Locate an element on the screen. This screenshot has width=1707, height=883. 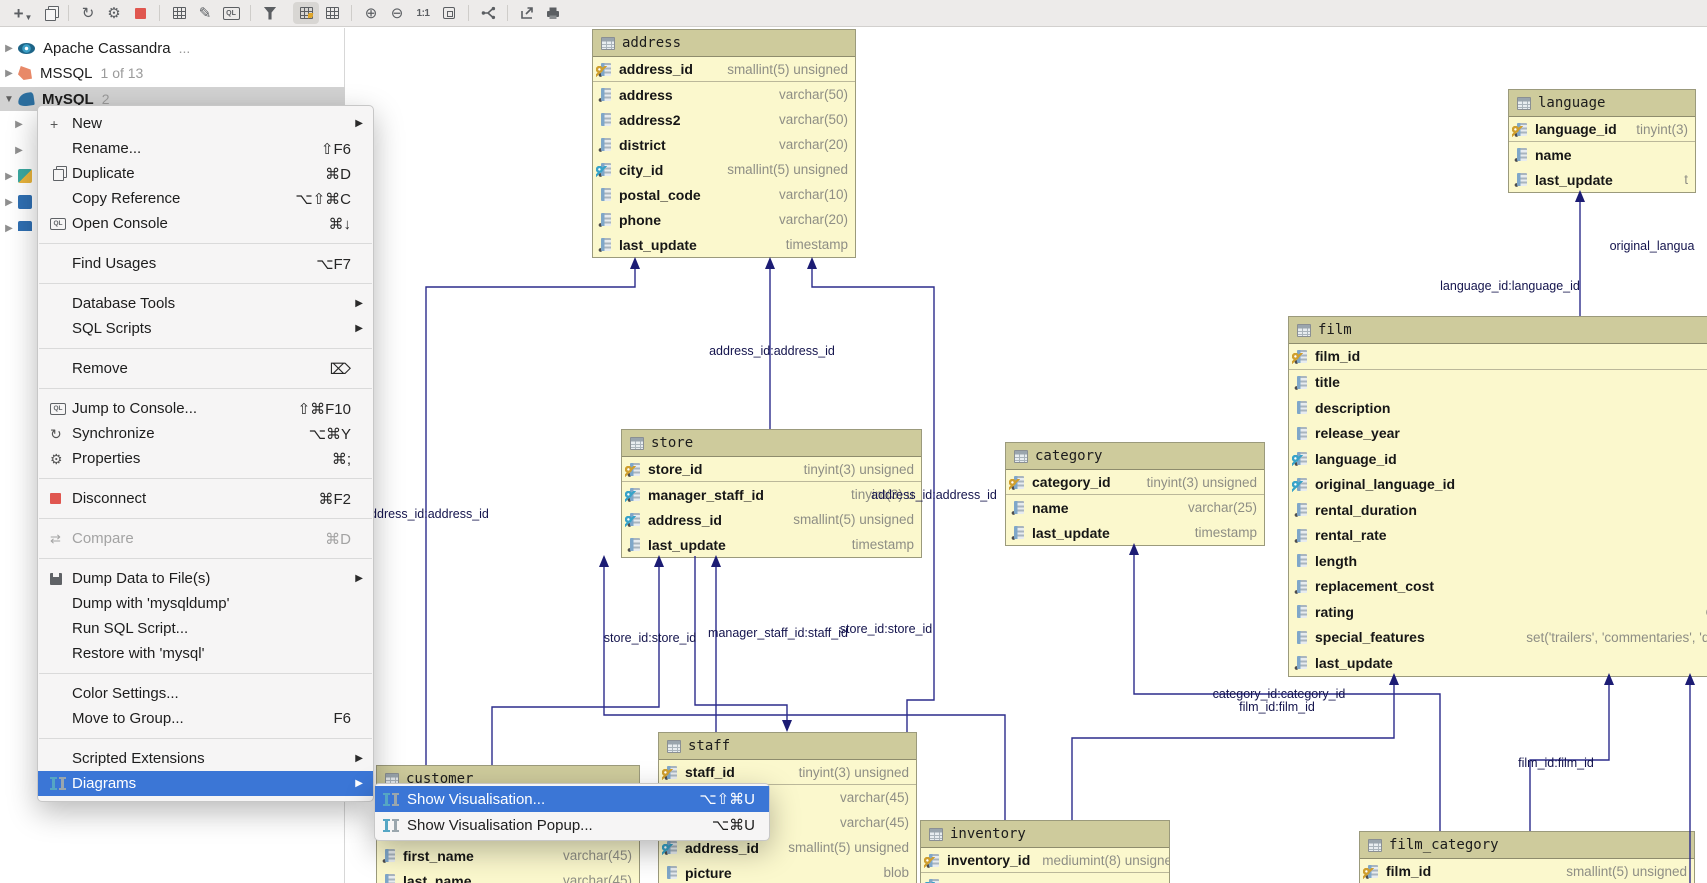
table-row: rental_rate is located at coordinates (1498, 536).